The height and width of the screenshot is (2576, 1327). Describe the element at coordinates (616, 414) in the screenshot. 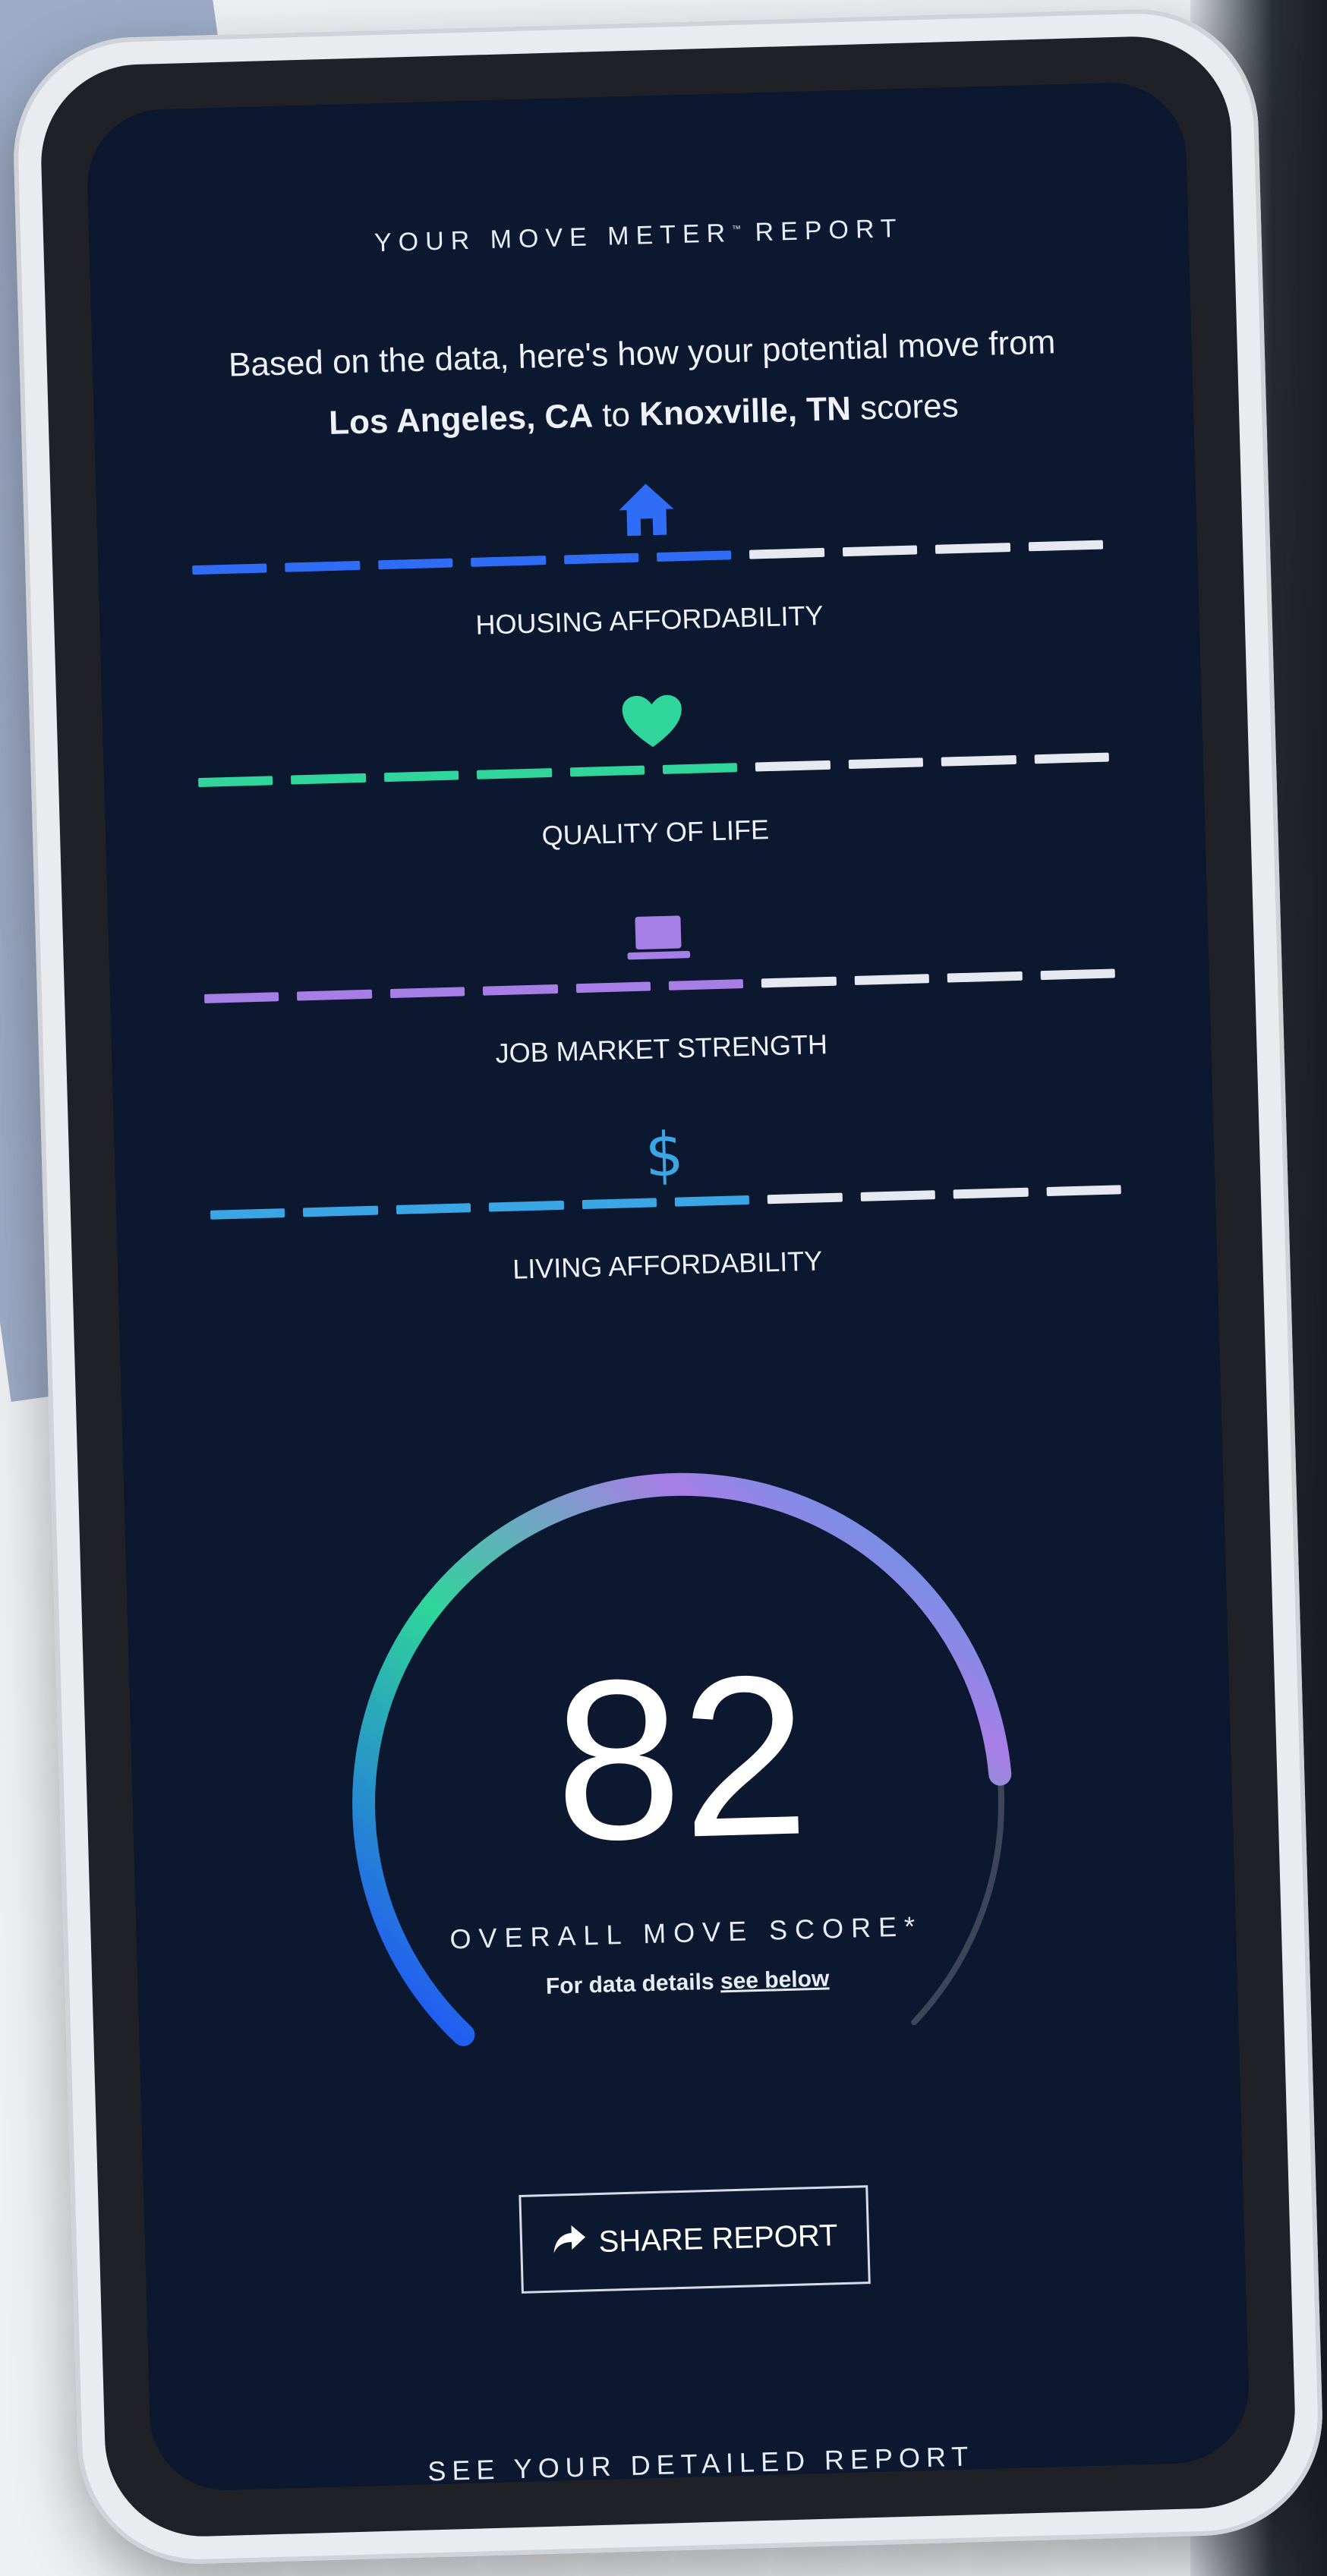

I see `to-word: to` at that location.